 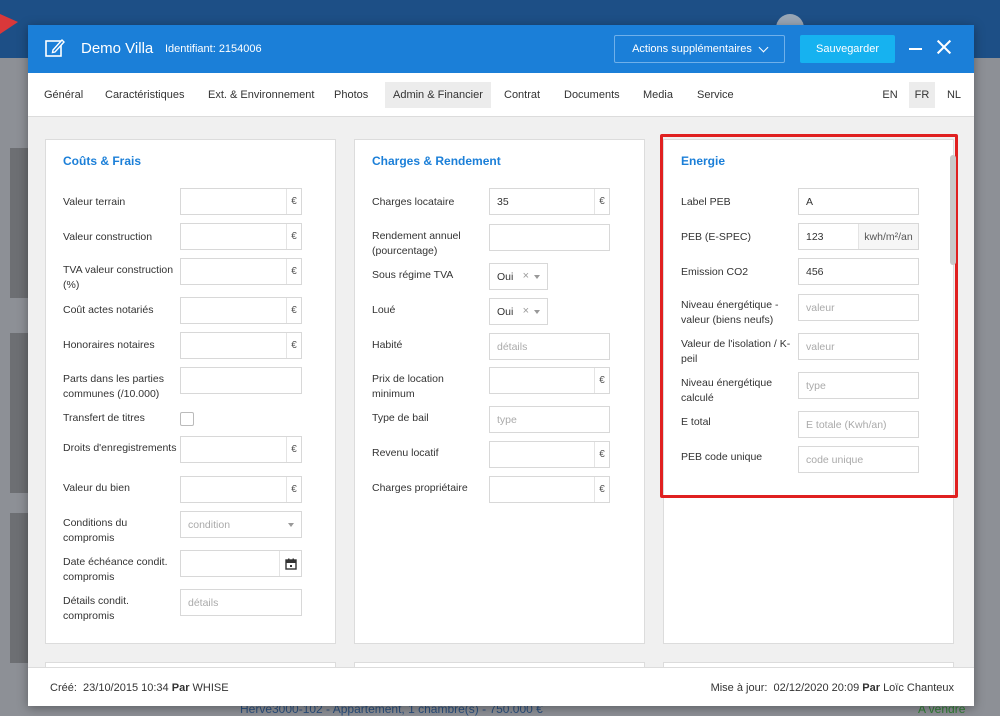 What do you see at coordinates (241, 345) in the screenshot?
I see `notary-fees-input: €` at bounding box center [241, 345].